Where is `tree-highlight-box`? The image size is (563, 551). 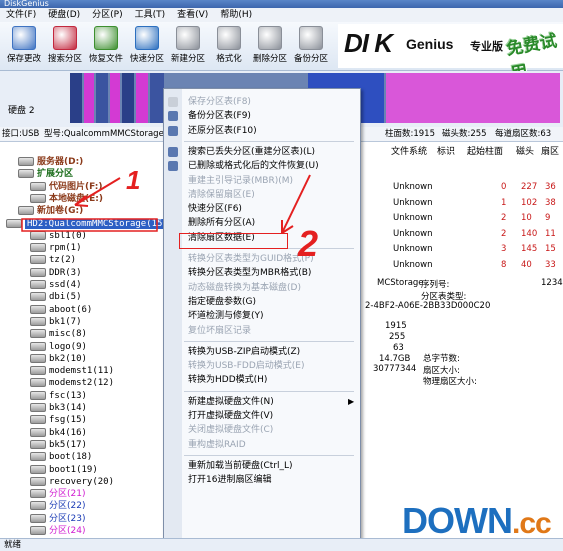 tree-highlight-box is located at coordinates (89, 225).